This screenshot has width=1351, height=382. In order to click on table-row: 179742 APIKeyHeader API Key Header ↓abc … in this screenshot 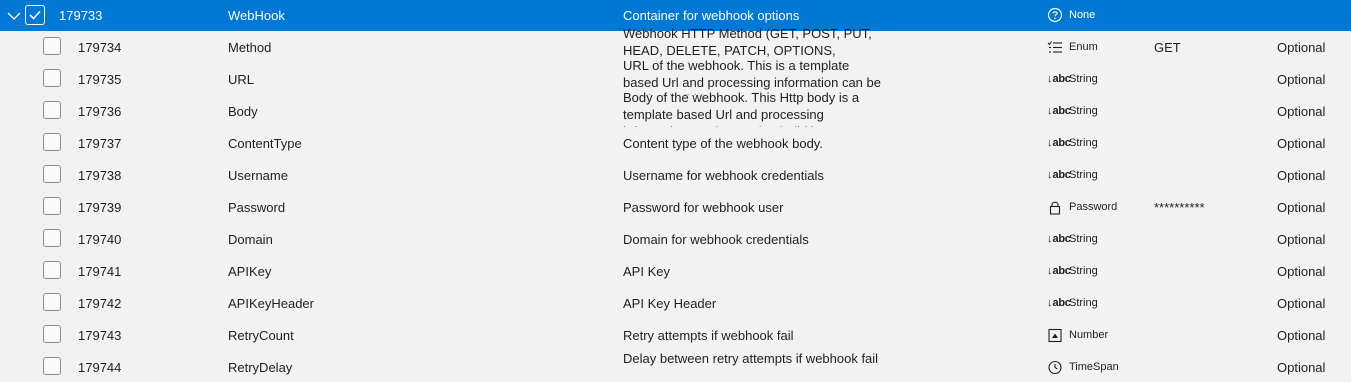, I will do `click(675, 303)`.